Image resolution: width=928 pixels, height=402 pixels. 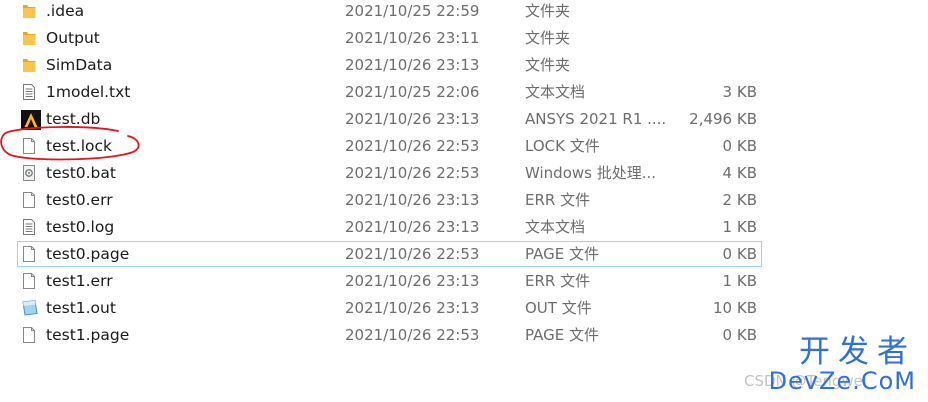 I want to click on file-size: 2 KB, so click(x=739, y=200).